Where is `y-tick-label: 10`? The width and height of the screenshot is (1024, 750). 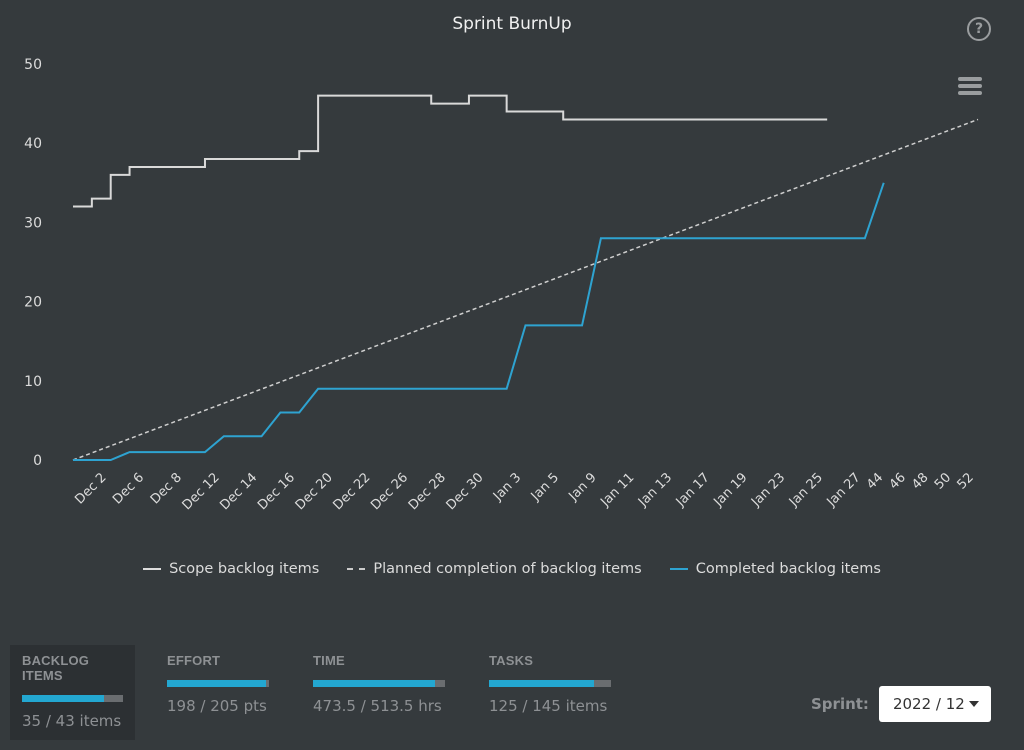 y-tick-label: 10 is located at coordinates (33, 382).